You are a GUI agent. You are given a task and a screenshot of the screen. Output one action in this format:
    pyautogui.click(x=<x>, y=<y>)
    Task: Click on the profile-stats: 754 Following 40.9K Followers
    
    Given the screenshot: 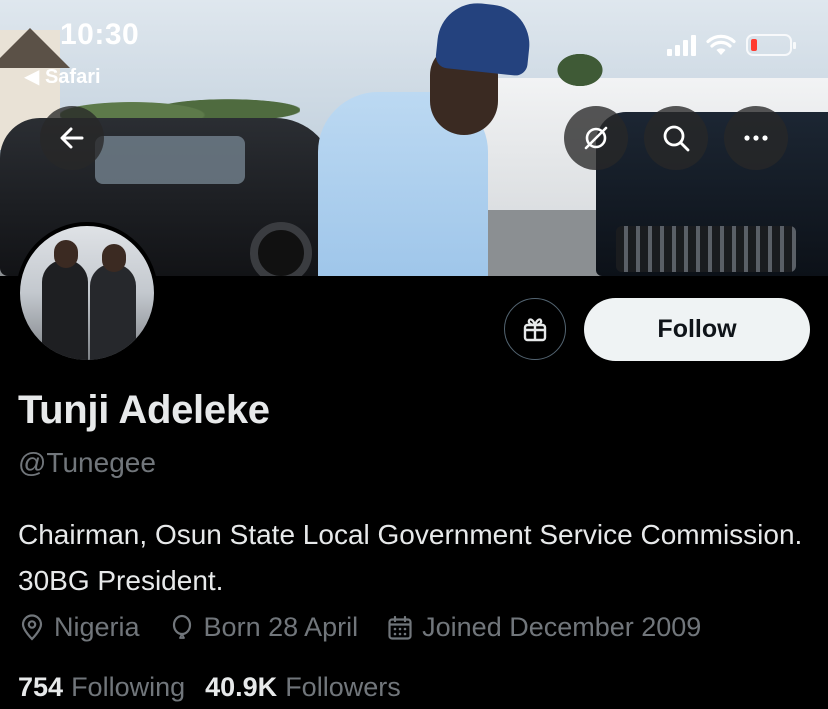 What is the action you would take?
    pyautogui.click(x=219, y=687)
    